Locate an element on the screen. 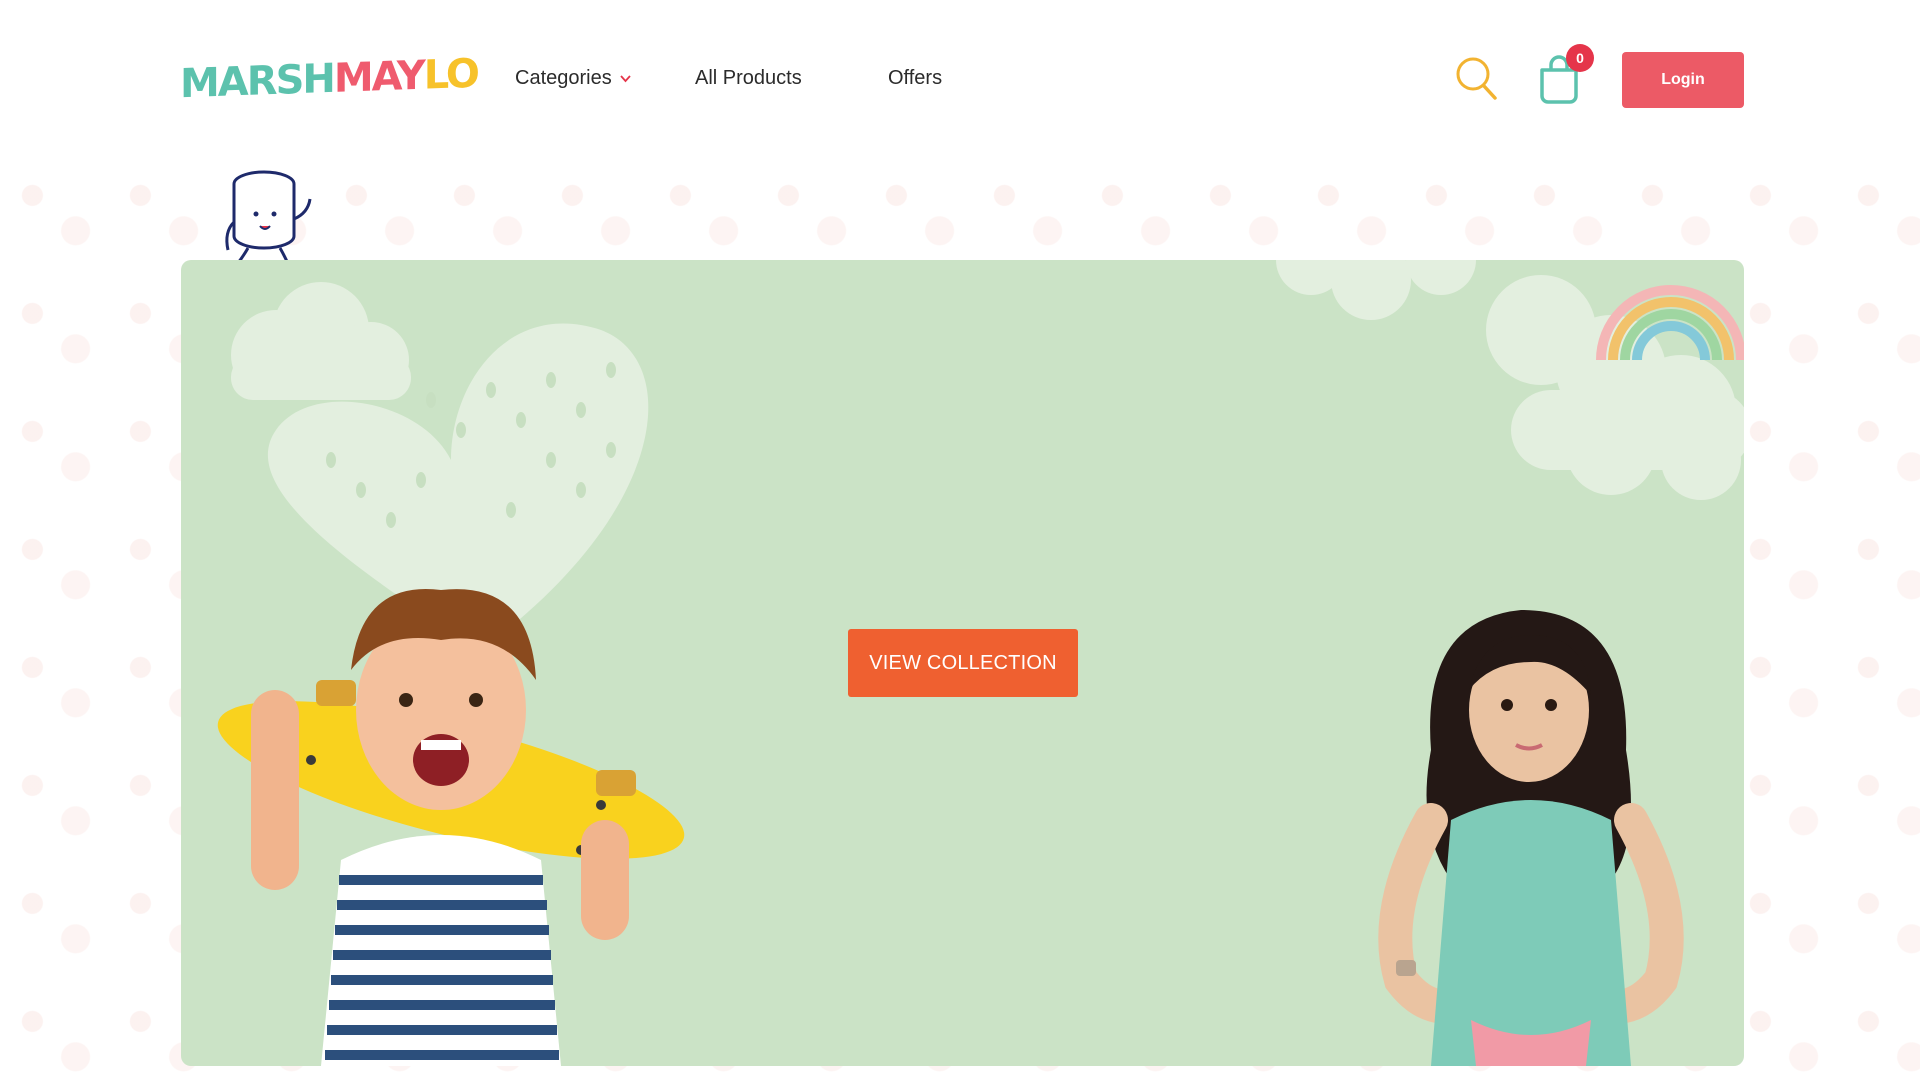 The image size is (1920, 1080). nav-offers: Offers is located at coordinates (915, 78).